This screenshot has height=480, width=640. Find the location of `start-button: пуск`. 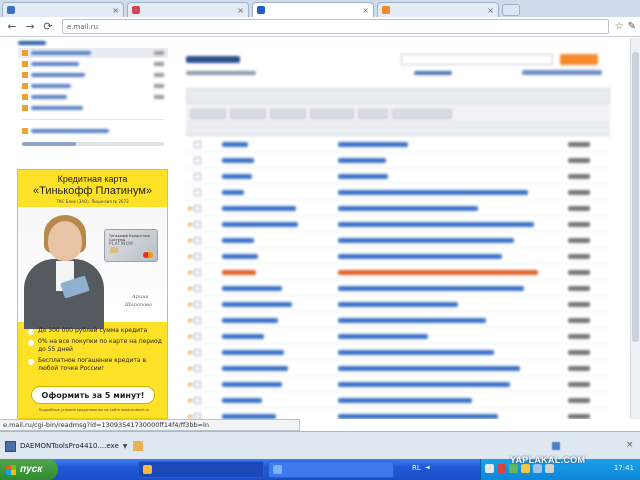

start-button: пуск is located at coordinates (29, 469).